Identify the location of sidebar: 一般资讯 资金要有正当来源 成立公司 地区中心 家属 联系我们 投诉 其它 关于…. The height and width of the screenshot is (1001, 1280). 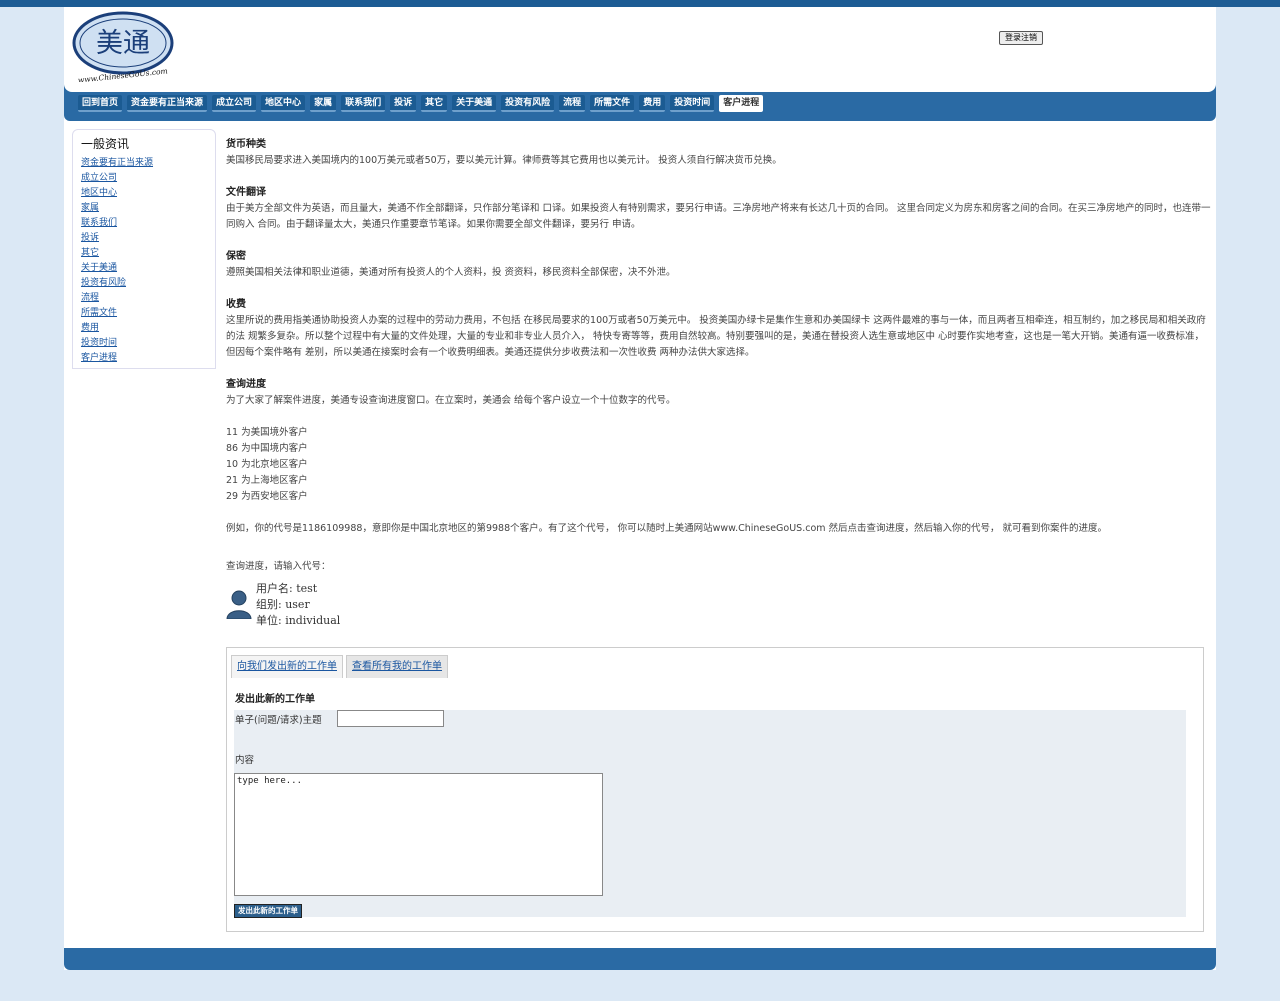
(144, 249).